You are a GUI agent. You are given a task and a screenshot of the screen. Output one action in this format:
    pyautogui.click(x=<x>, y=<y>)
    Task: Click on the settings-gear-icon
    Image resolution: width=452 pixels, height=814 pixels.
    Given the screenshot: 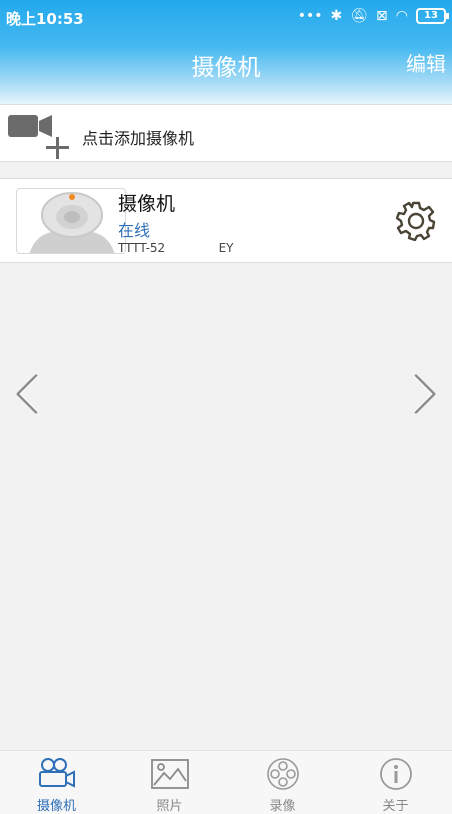 What is the action you would take?
    pyautogui.click(x=416, y=221)
    